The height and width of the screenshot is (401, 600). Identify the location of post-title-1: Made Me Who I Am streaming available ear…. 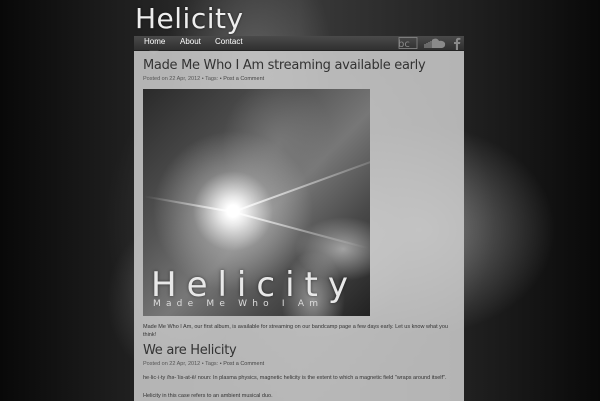
(284, 65).